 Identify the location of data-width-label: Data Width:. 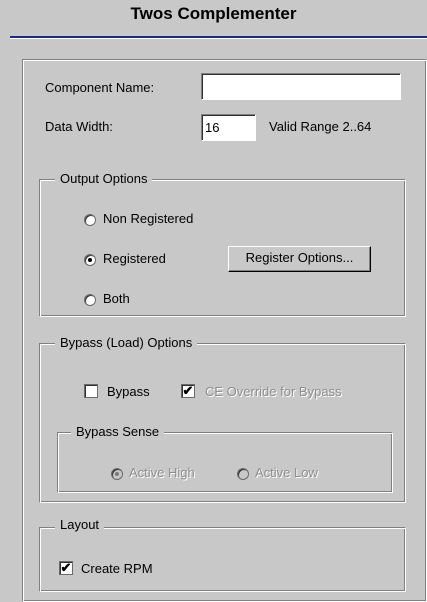
(79, 126).